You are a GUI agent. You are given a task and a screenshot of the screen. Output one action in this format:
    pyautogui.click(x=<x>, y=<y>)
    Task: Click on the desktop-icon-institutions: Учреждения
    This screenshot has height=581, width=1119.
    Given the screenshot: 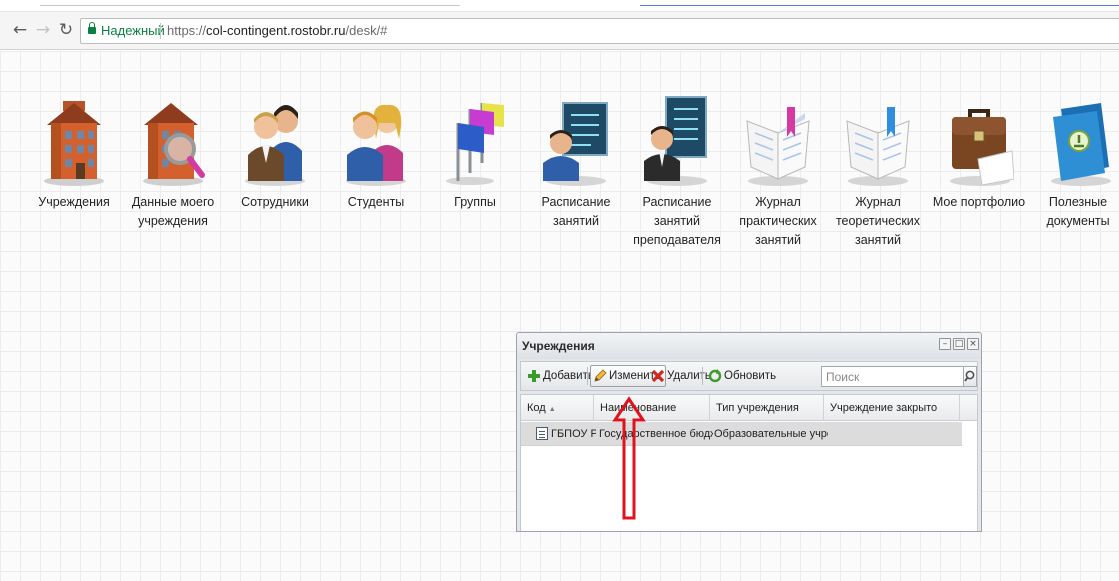 What is the action you would take?
    pyautogui.click(x=74, y=152)
    